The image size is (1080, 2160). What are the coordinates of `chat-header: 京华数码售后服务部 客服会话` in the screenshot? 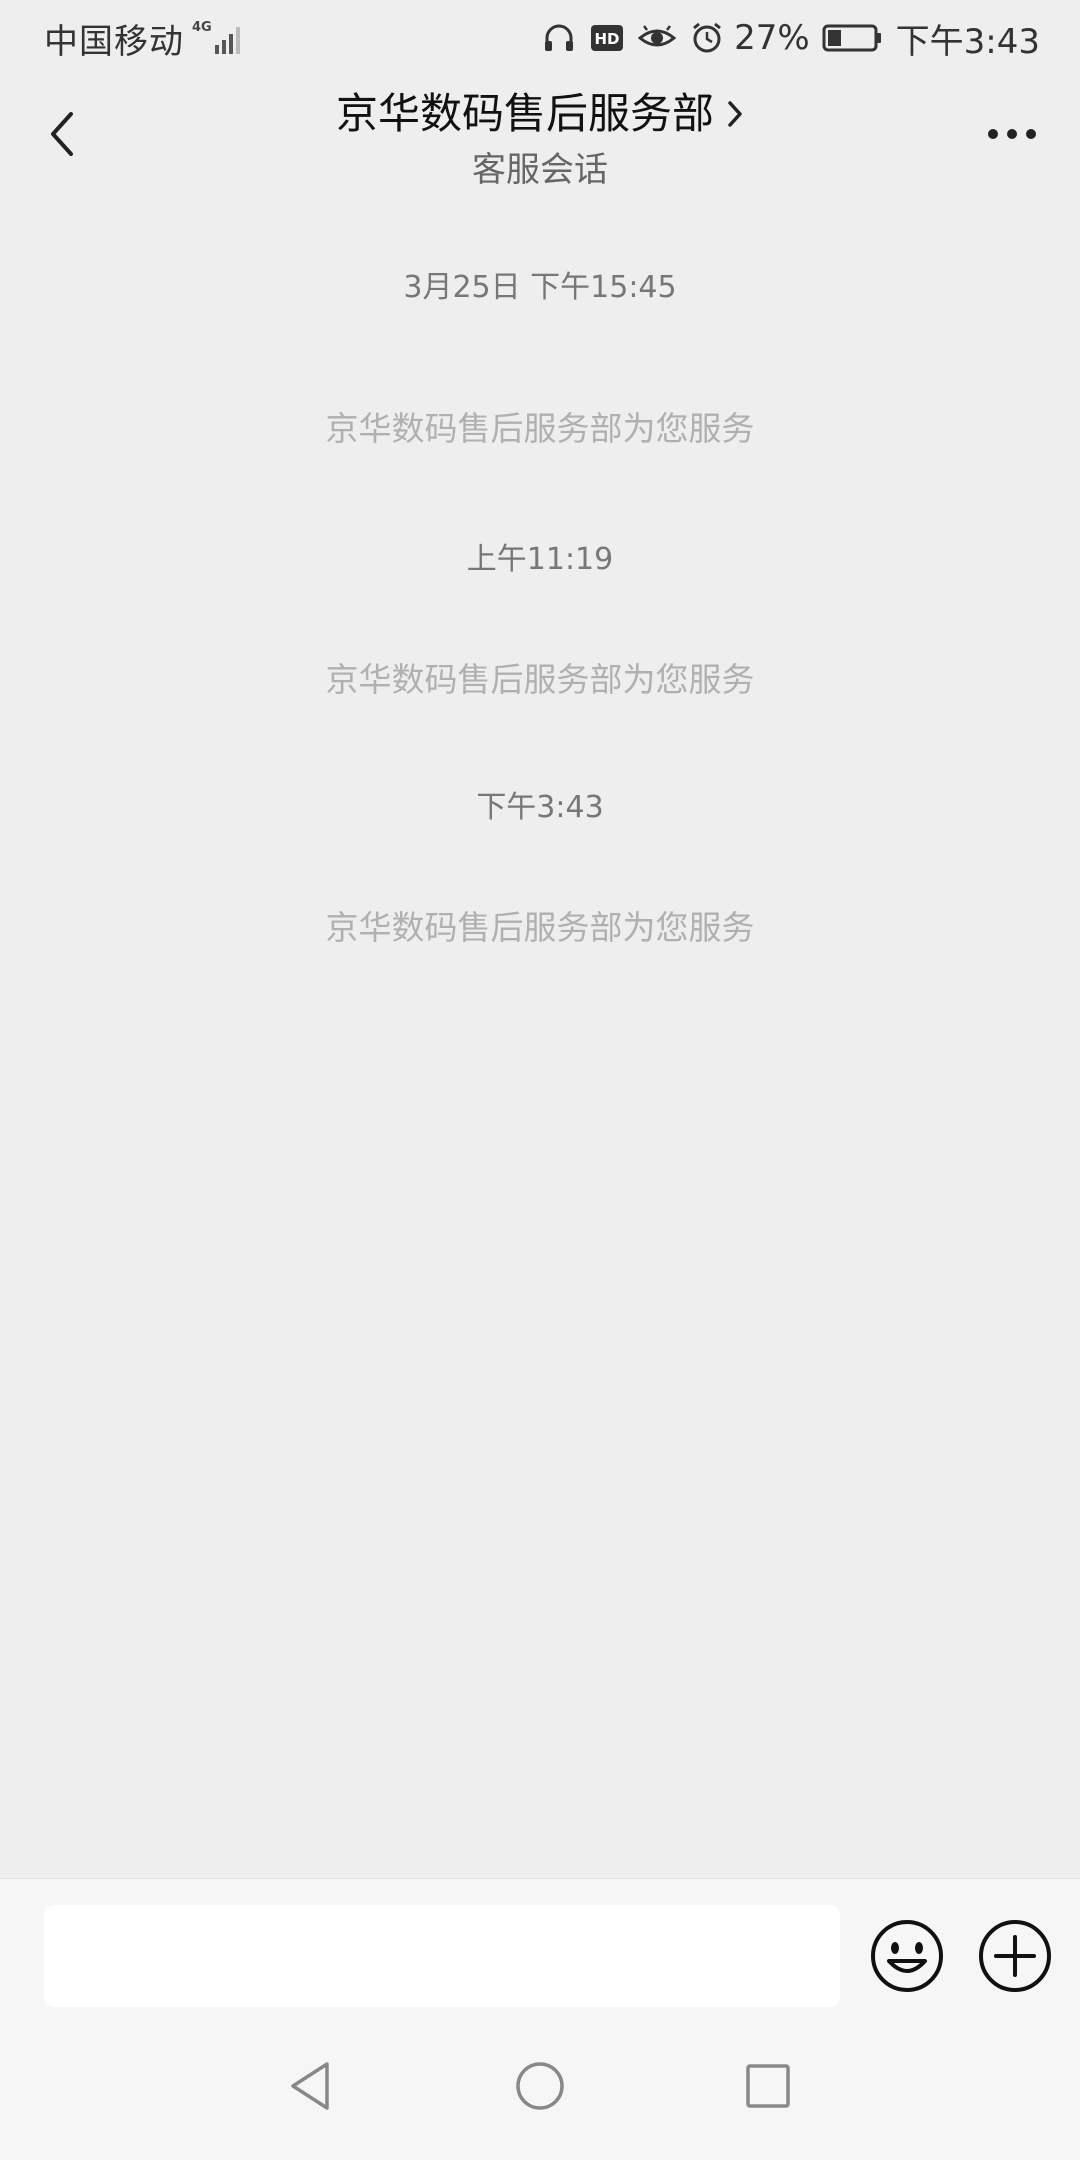 It's located at (540, 141).